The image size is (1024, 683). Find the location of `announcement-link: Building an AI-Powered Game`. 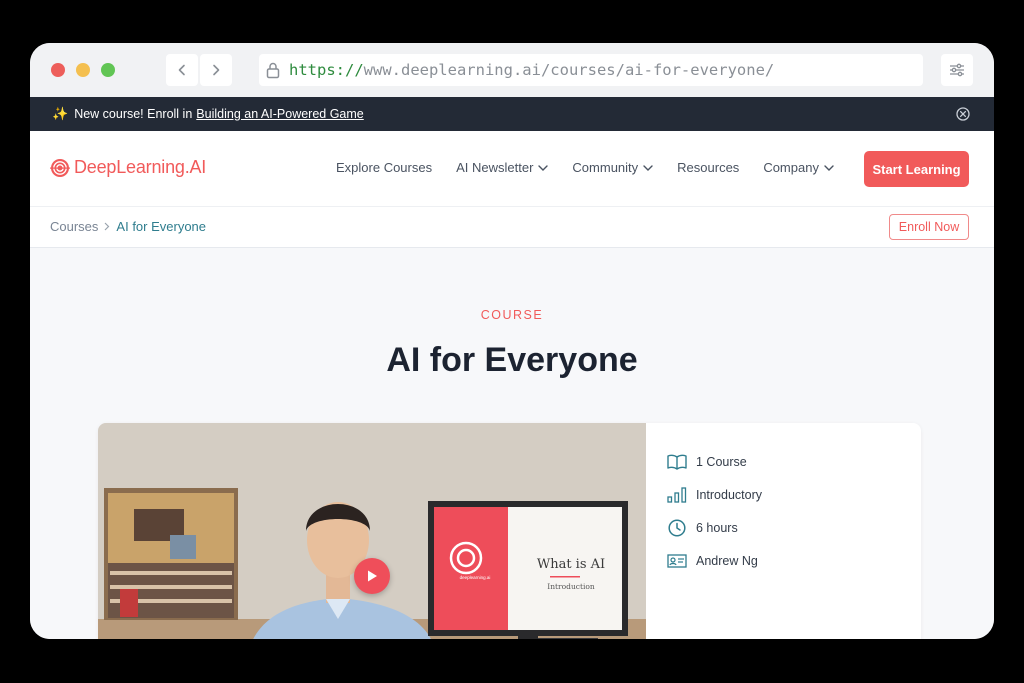

announcement-link: Building an AI-Powered Game is located at coordinates (279, 114).